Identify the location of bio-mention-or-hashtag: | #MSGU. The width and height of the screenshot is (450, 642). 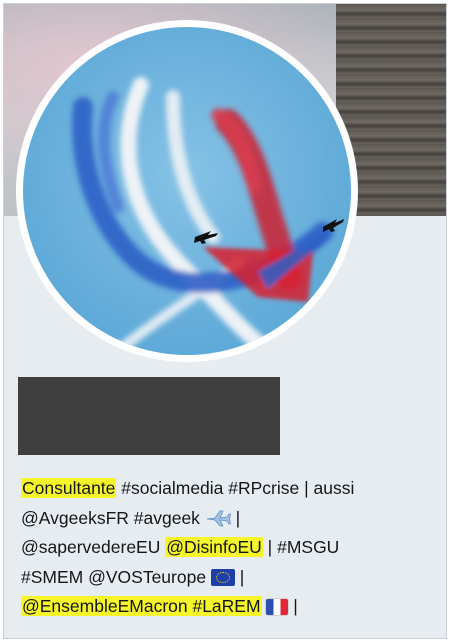
(301, 547).